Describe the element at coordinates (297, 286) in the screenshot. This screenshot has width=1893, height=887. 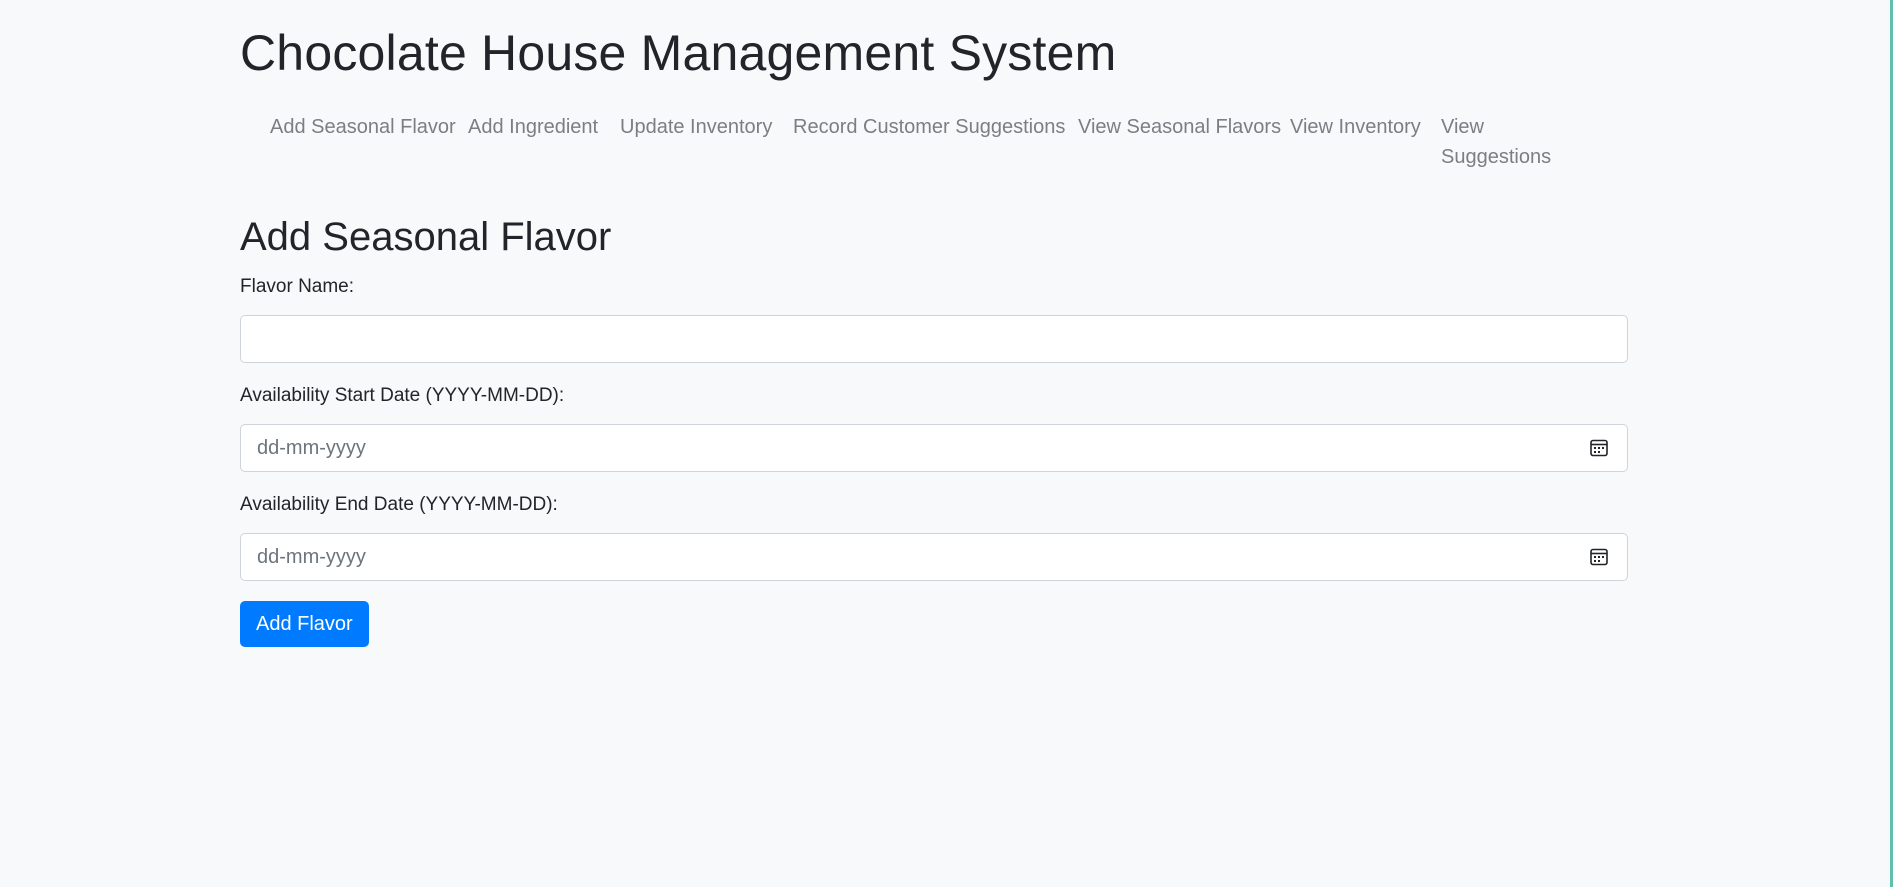
I see `flavor-name-label: Flavor Name:` at that location.